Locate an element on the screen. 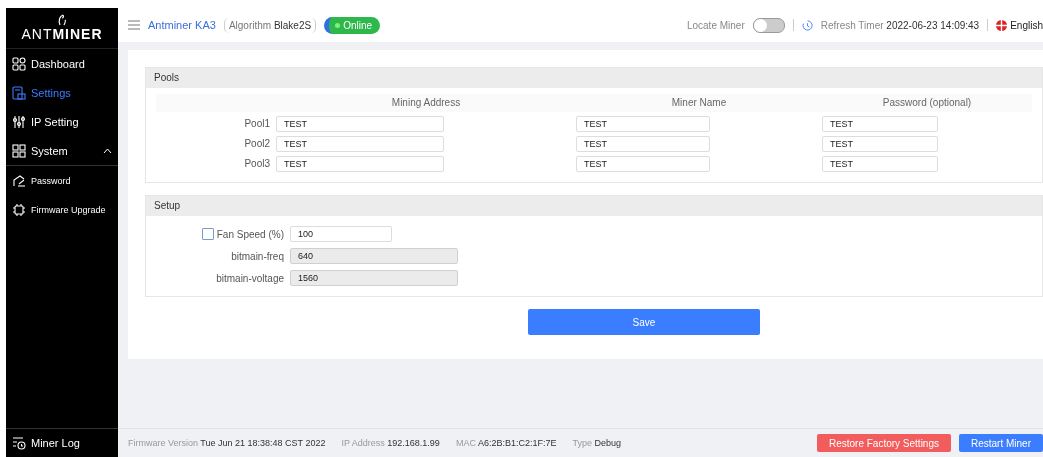 This screenshot has height=457, width=1043. document-icon is located at coordinates (19, 92).